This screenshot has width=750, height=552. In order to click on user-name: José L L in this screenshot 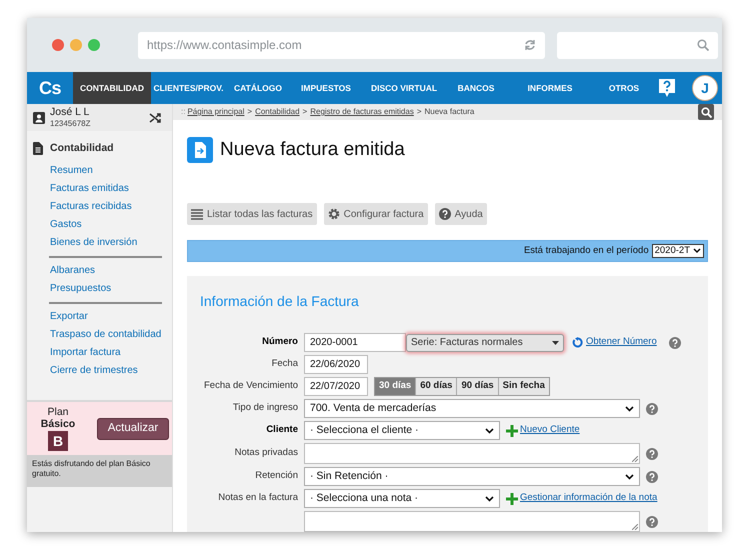, I will do `click(70, 112)`.